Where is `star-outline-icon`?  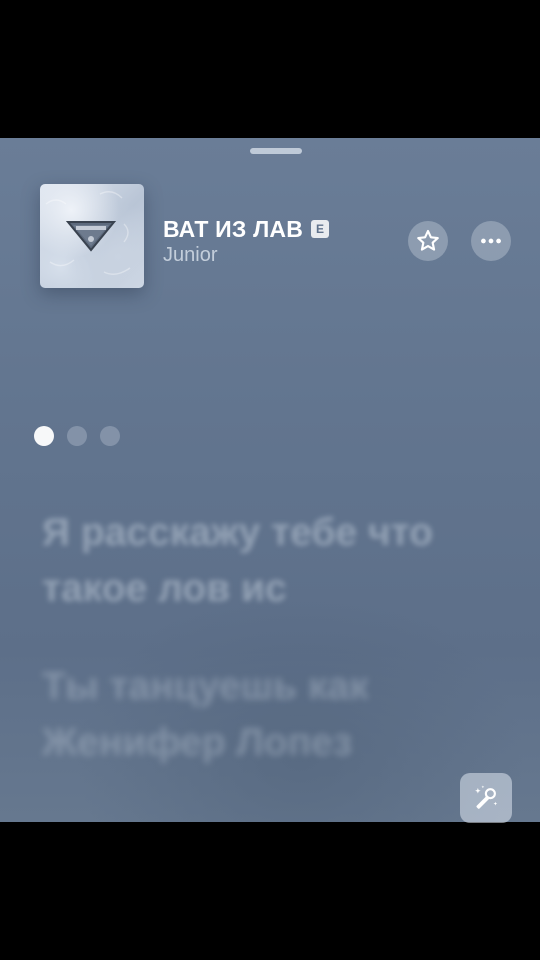 star-outline-icon is located at coordinates (428, 240).